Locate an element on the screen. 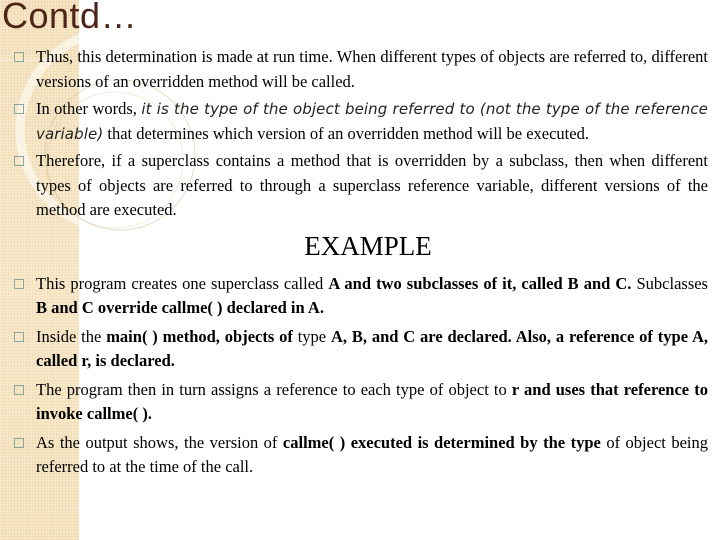  bullet-text: Subclasses is located at coordinates (669, 283).